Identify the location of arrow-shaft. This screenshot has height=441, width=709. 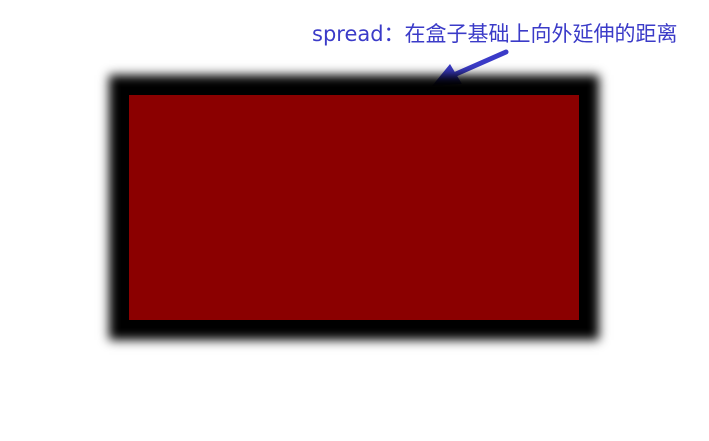
(481, 63).